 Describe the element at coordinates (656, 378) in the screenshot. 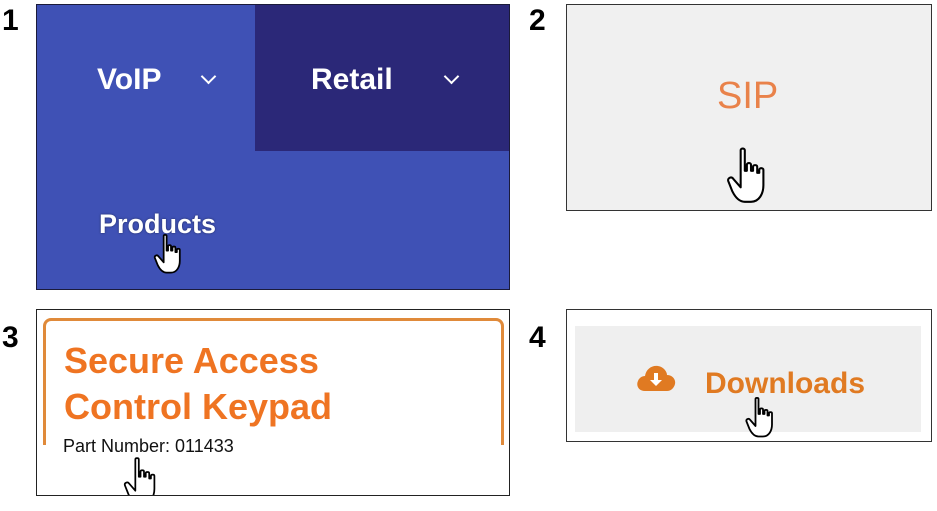

I see `cloud-download-icon` at that location.